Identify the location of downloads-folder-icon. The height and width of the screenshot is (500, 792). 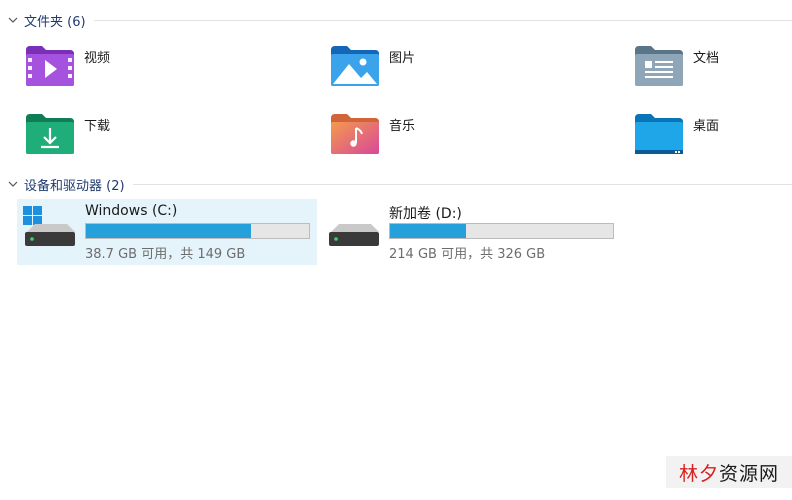
(50, 134).